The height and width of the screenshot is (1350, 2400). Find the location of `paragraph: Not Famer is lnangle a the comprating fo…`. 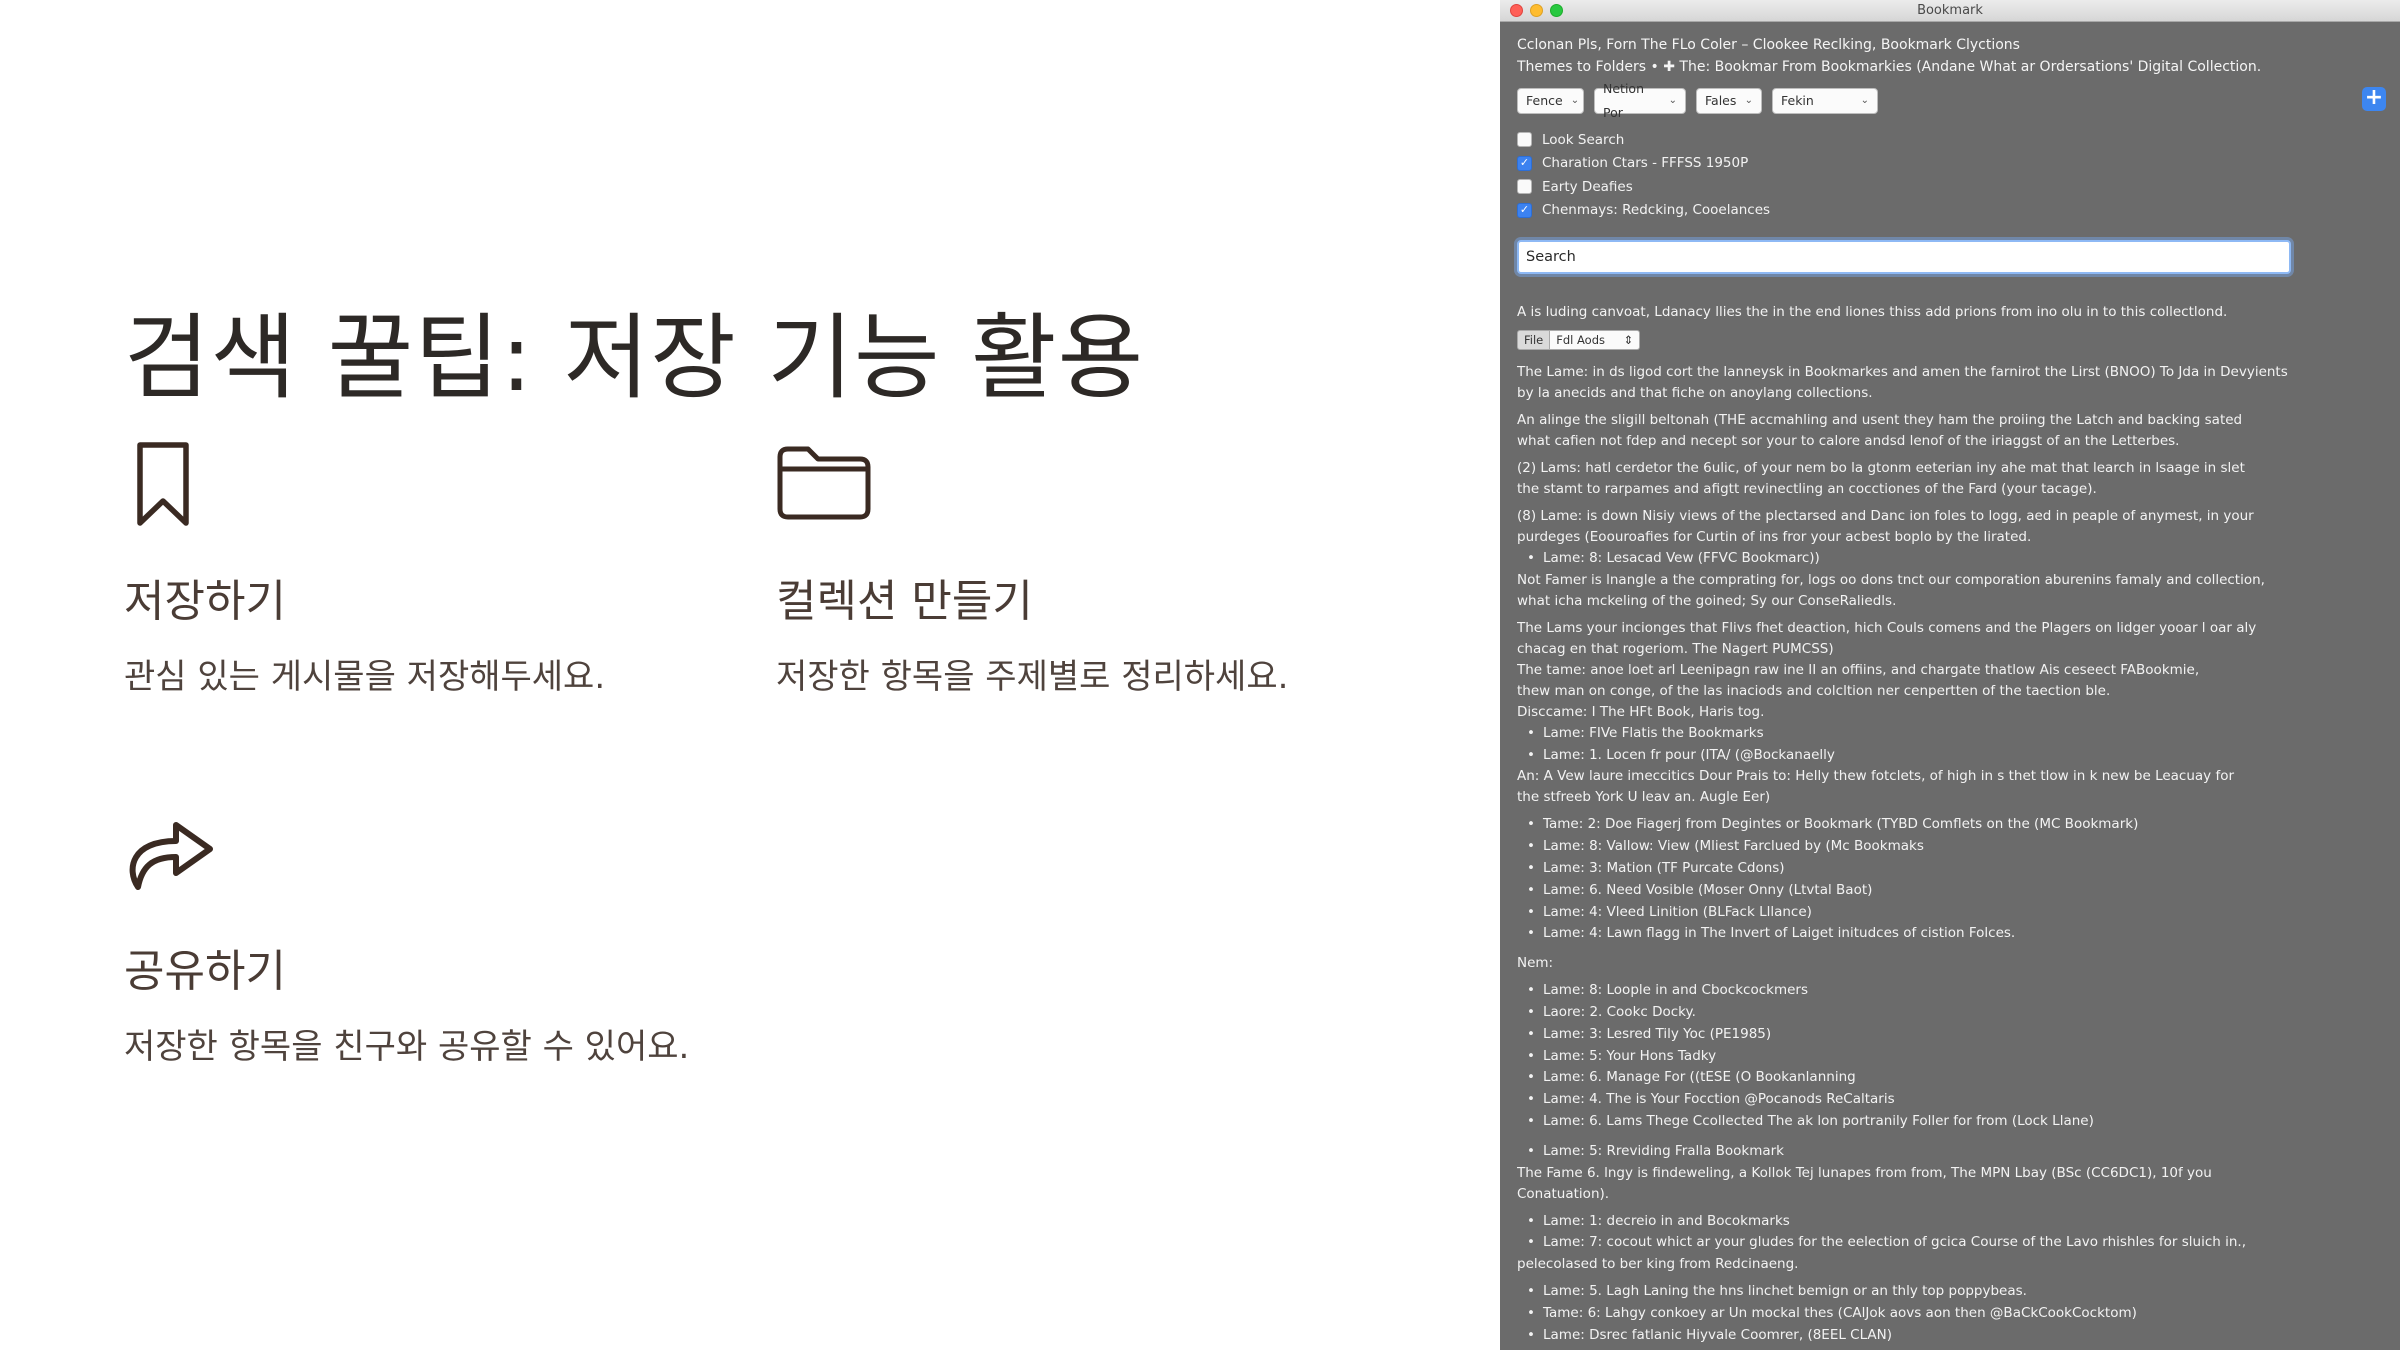

paragraph: Not Famer is lnangle a the comprating fo… is located at coordinates (1891, 590).